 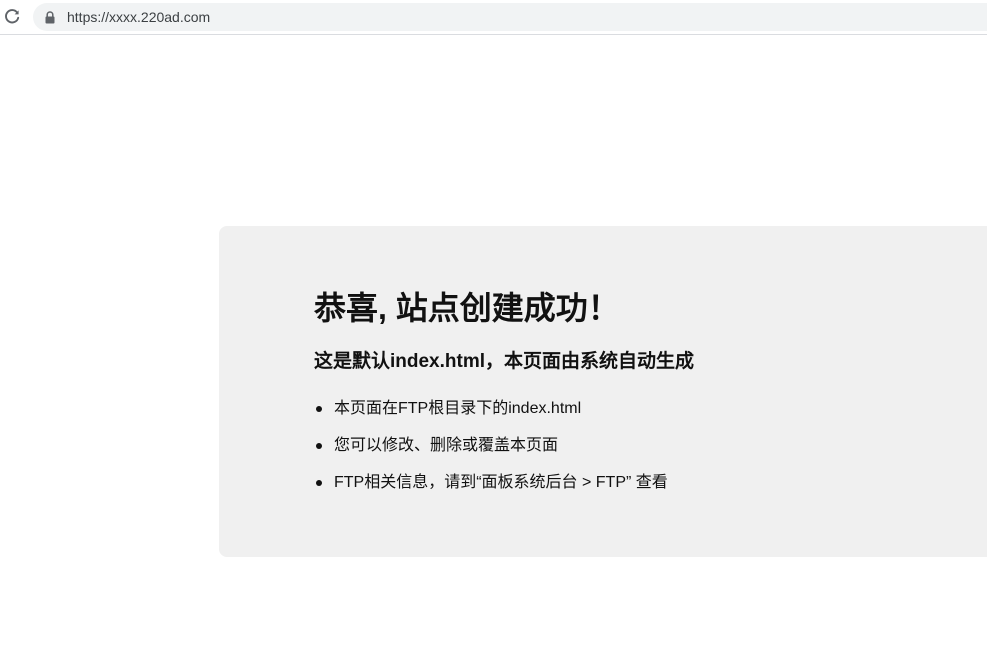 I want to click on browser-toolbar: https://xxxx.220ad.com, so click(x=493, y=17).